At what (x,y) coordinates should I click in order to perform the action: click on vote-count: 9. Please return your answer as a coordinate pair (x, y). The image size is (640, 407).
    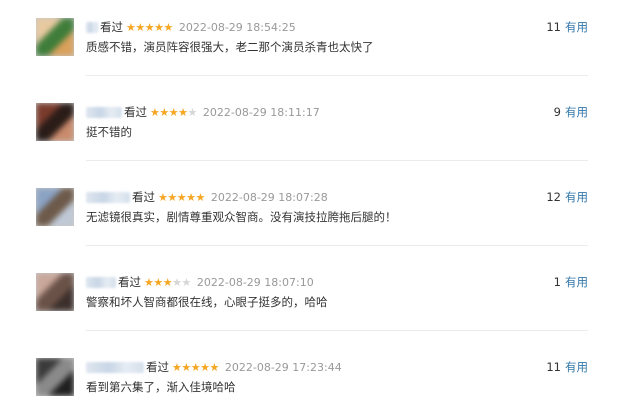
    Looking at the image, I should click on (557, 112).